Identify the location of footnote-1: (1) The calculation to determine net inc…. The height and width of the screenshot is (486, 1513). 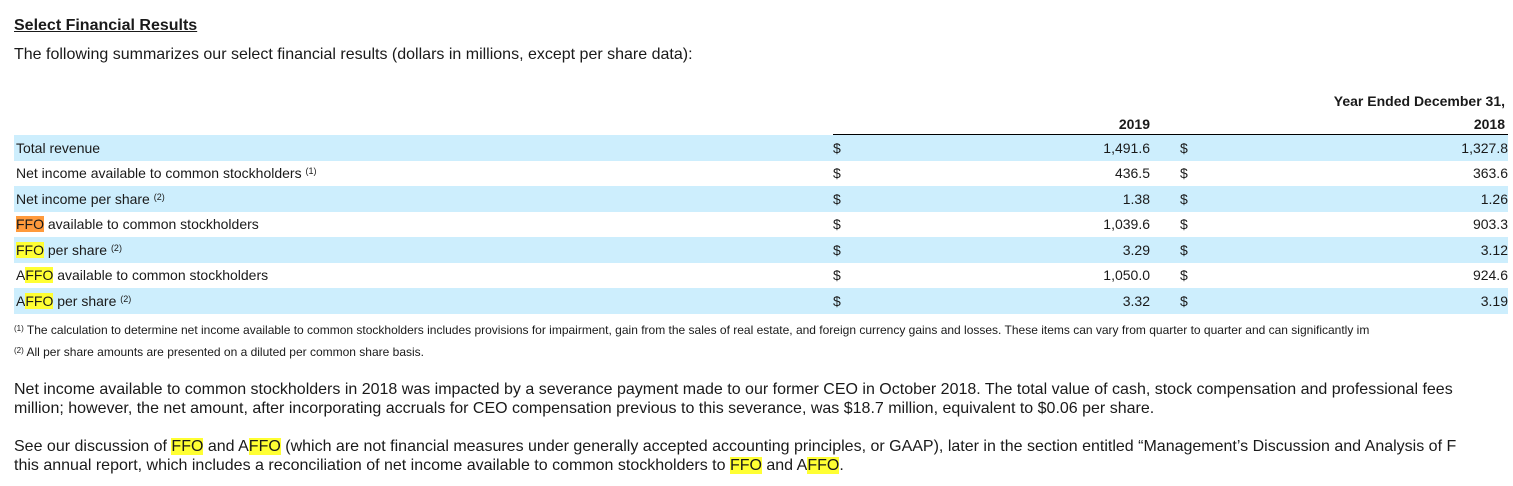
(692, 330).